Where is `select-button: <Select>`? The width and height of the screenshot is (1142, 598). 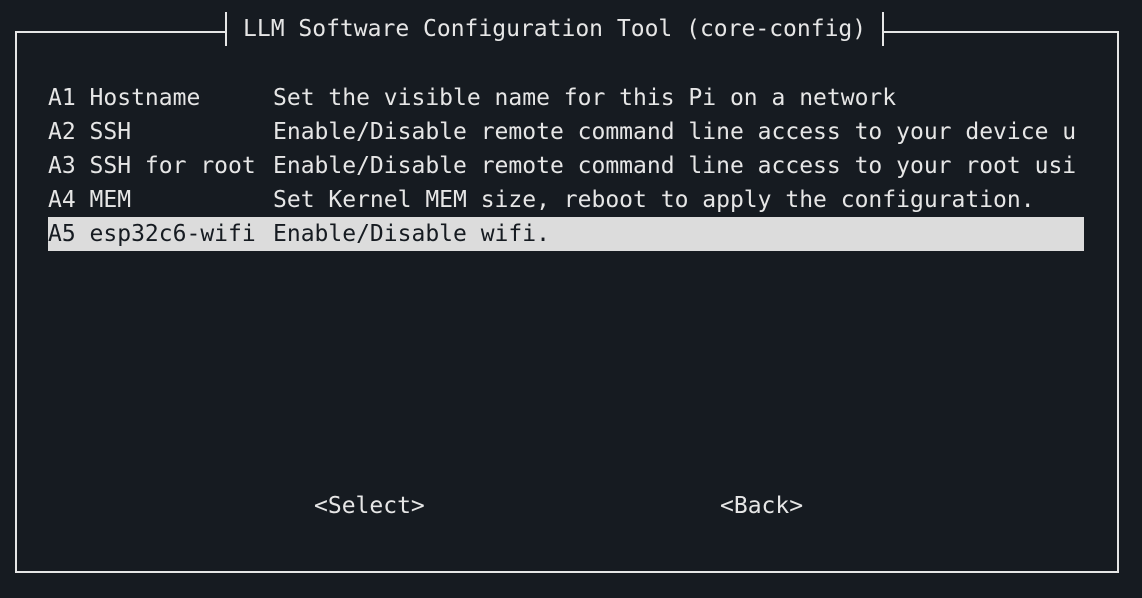
select-button: <Select> is located at coordinates (369, 506).